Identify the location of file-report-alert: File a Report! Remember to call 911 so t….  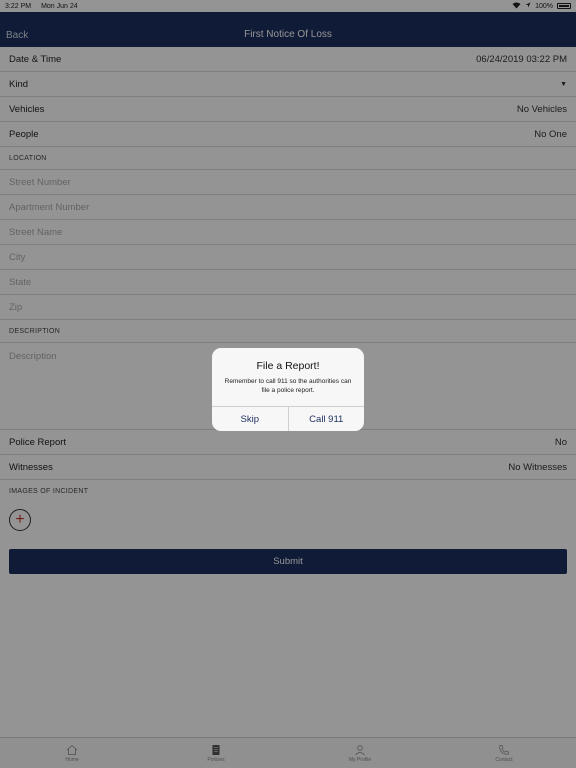
(288, 389).